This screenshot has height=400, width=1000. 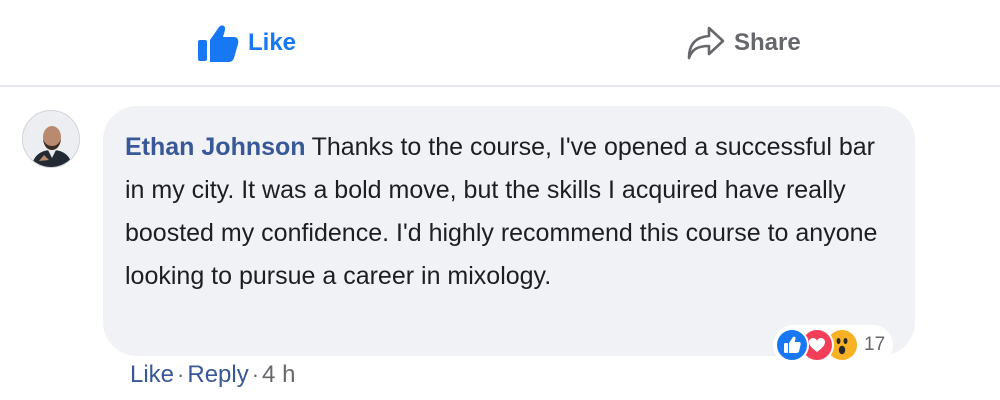 I want to click on share-arrow-icon, so click(x=706, y=43).